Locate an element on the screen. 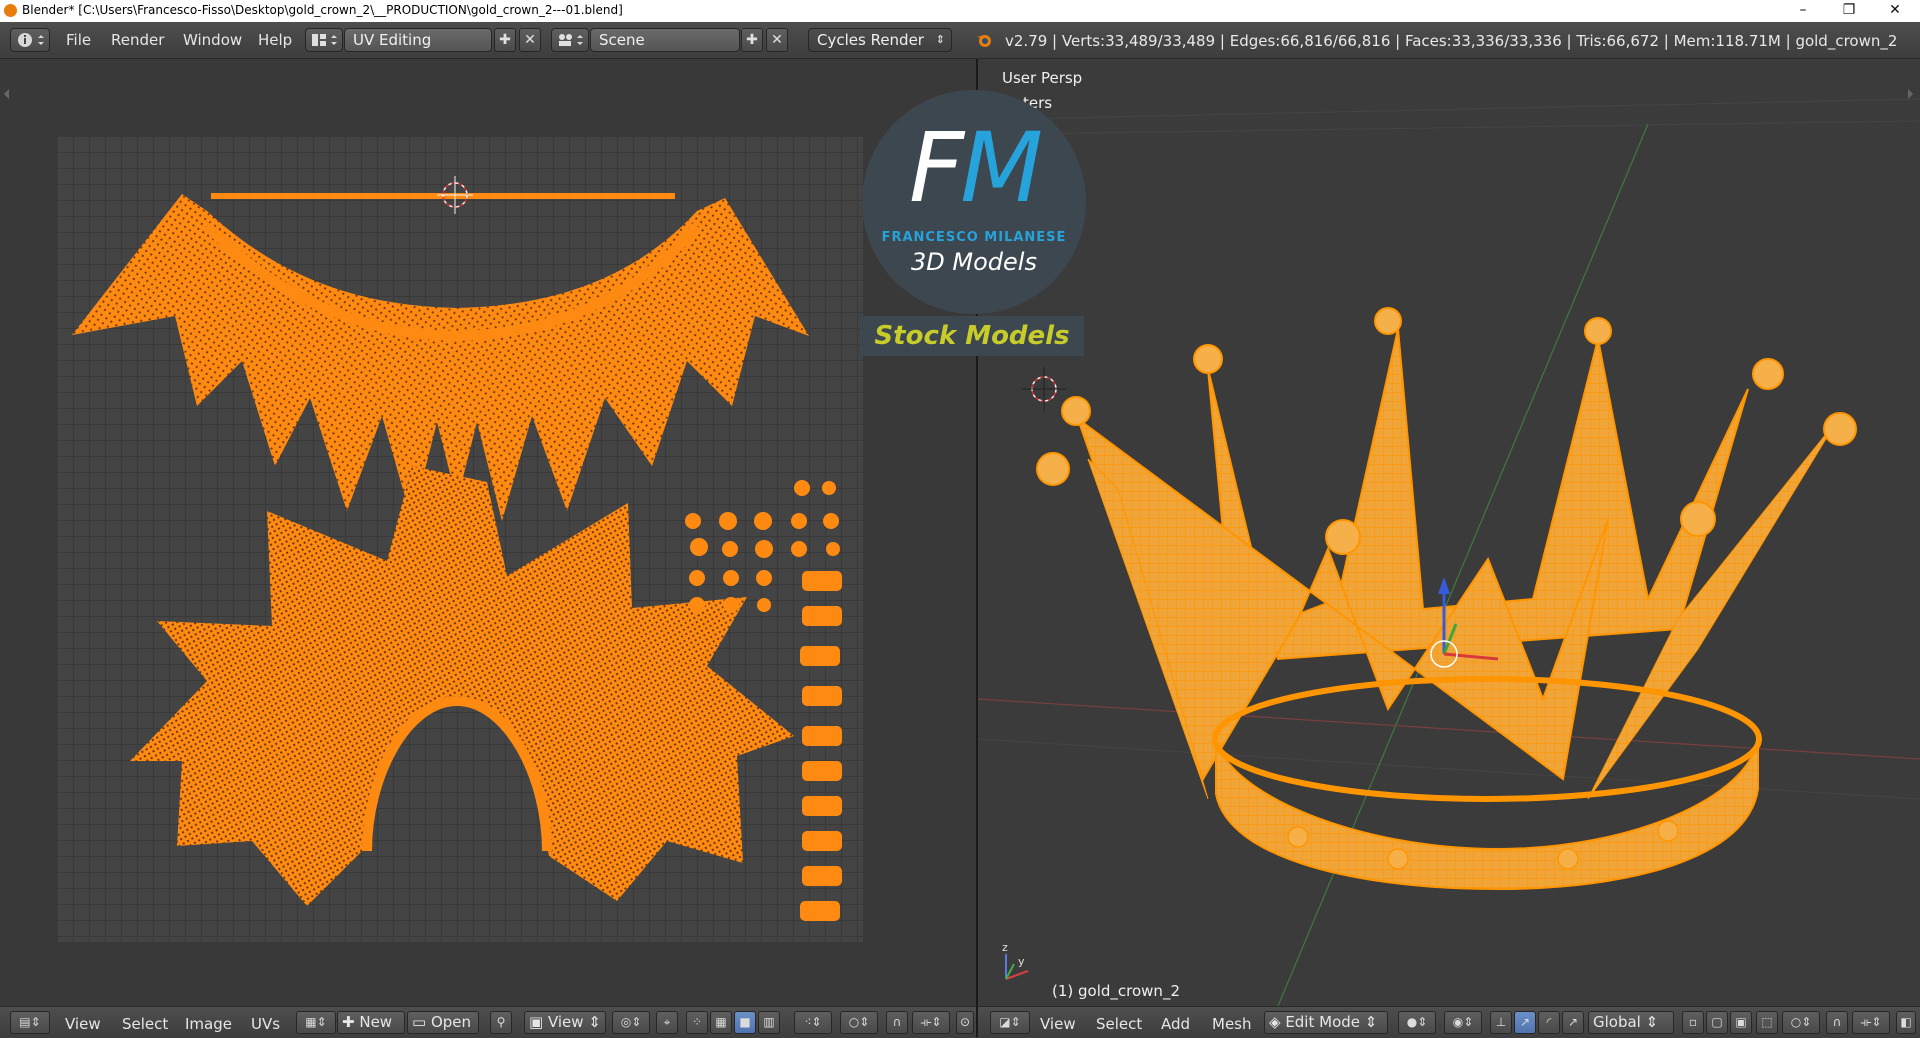  close-icon: ✕ is located at coordinates (530, 40).